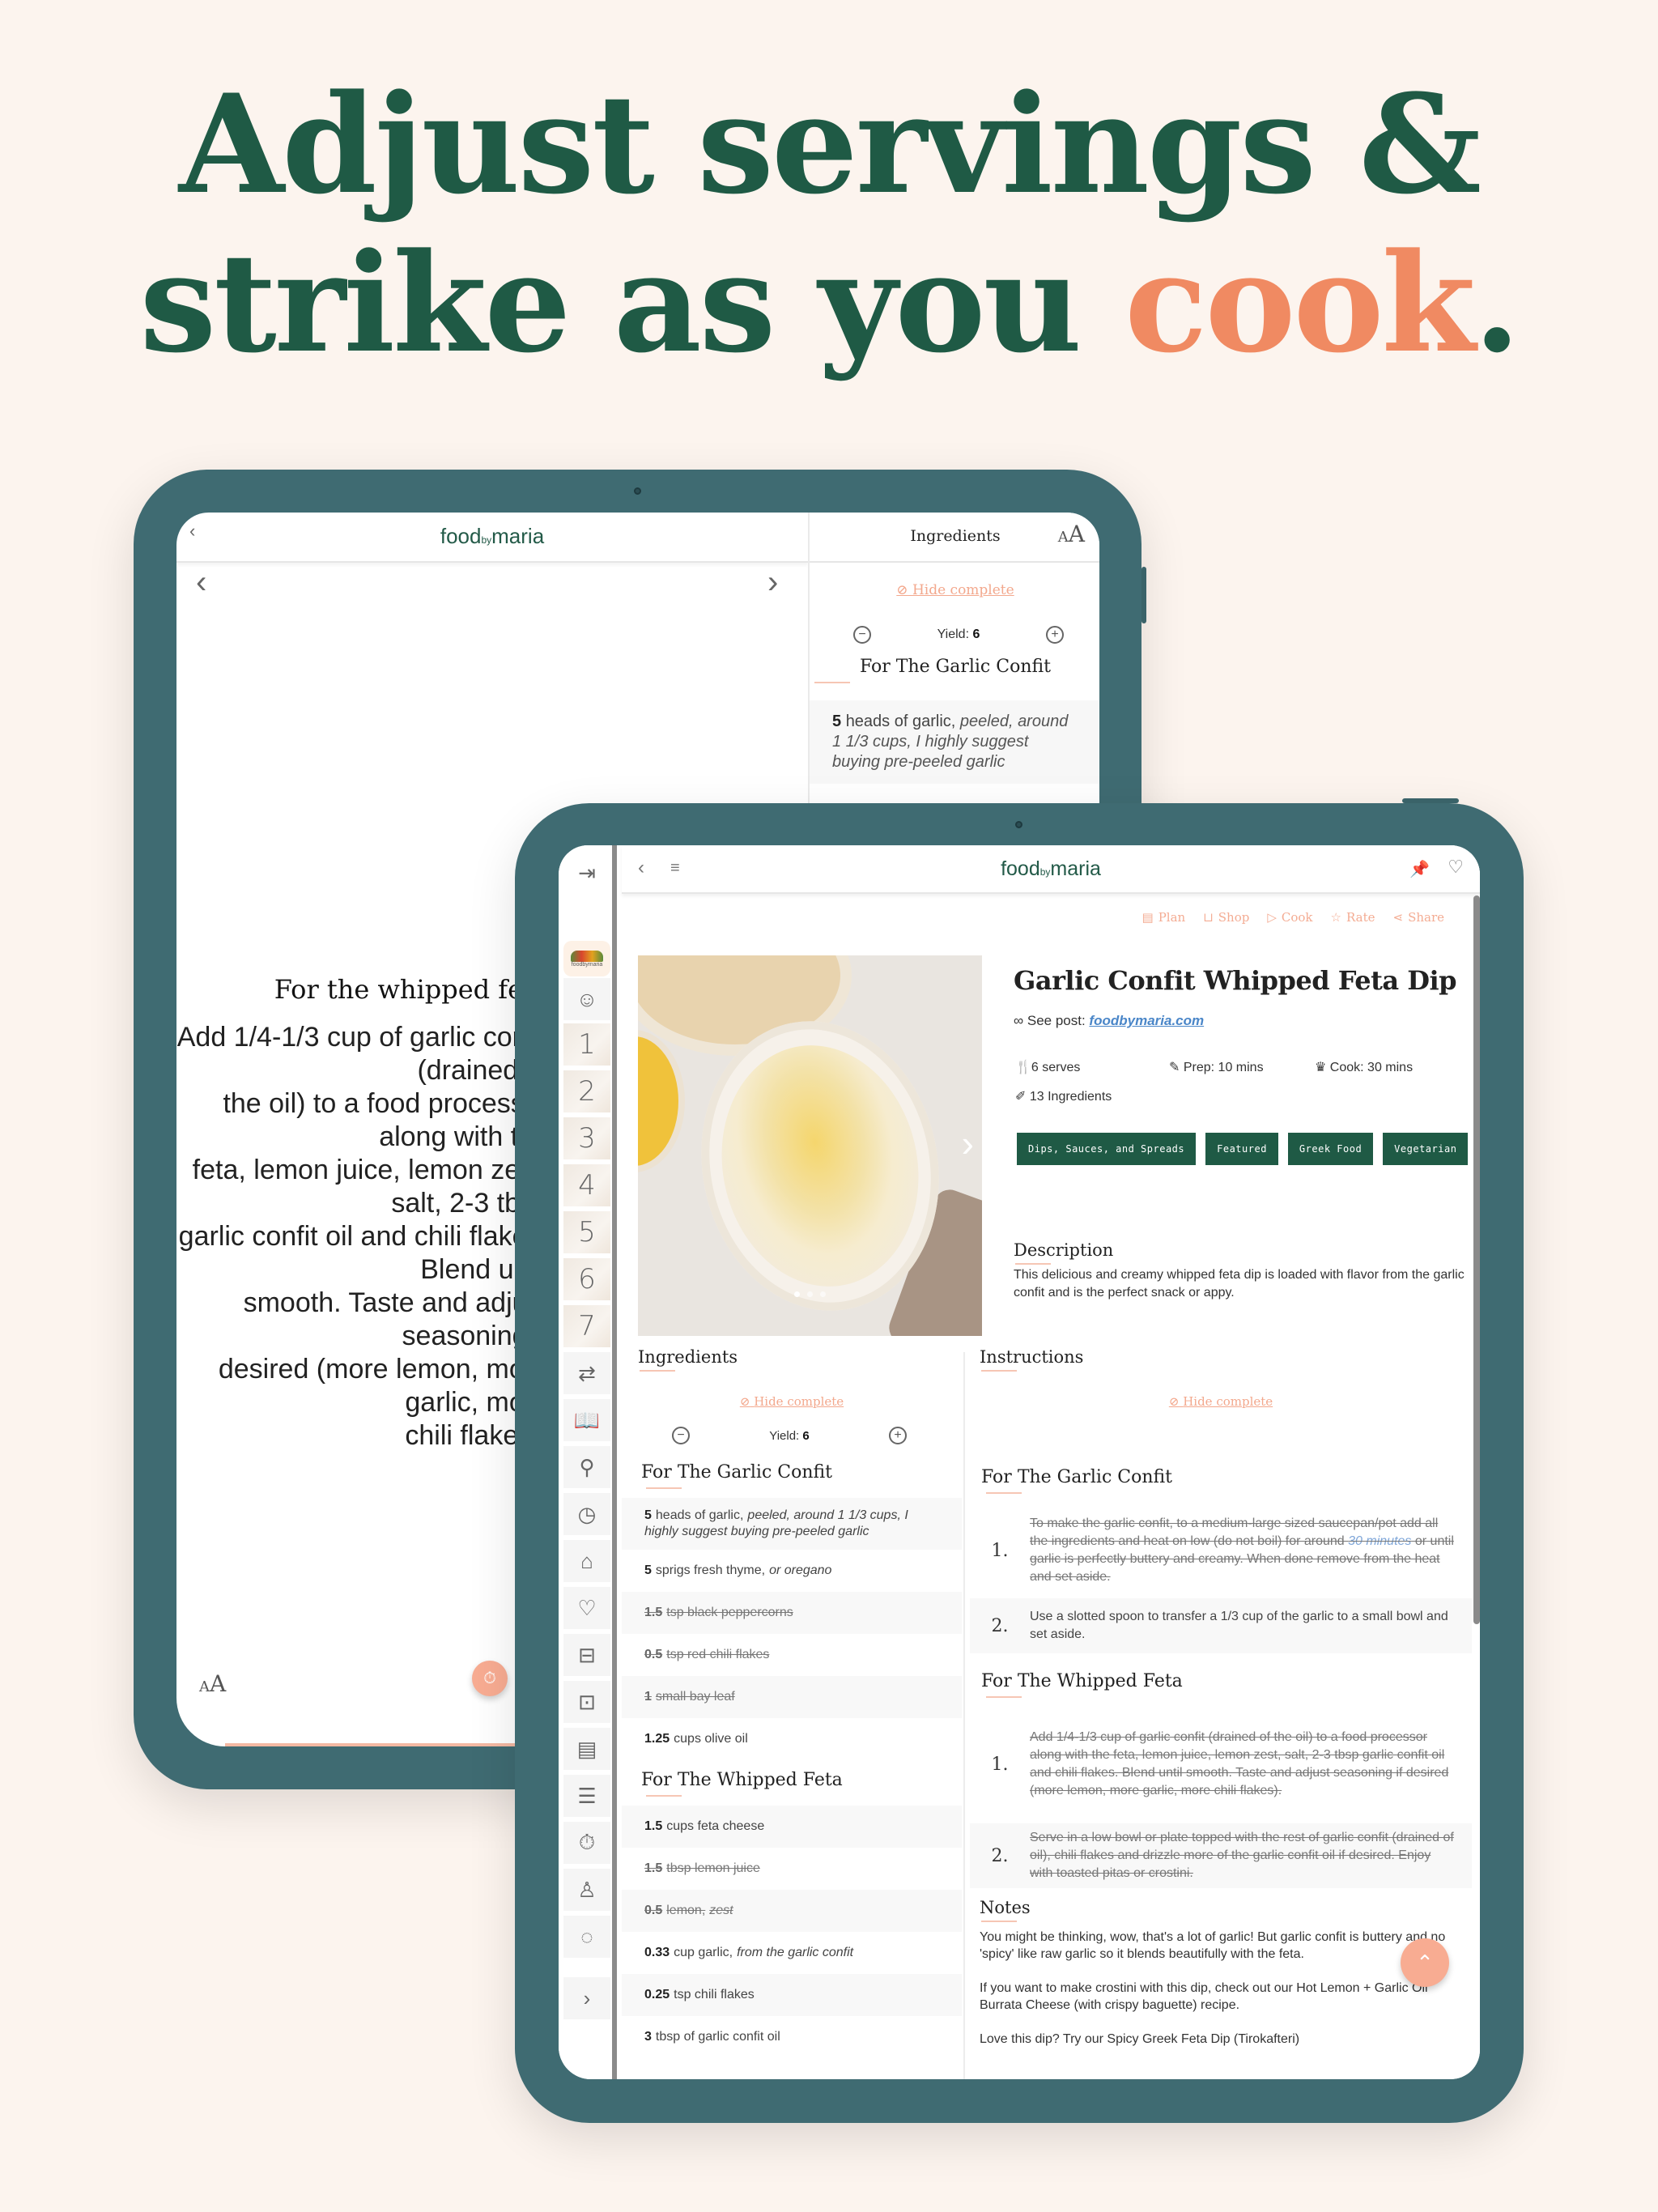  What do you see at coordinates (1226, 918) in the screenshot?
I see `action-shop-button: ⊔ Shop` at bounding box center [1226, 918].